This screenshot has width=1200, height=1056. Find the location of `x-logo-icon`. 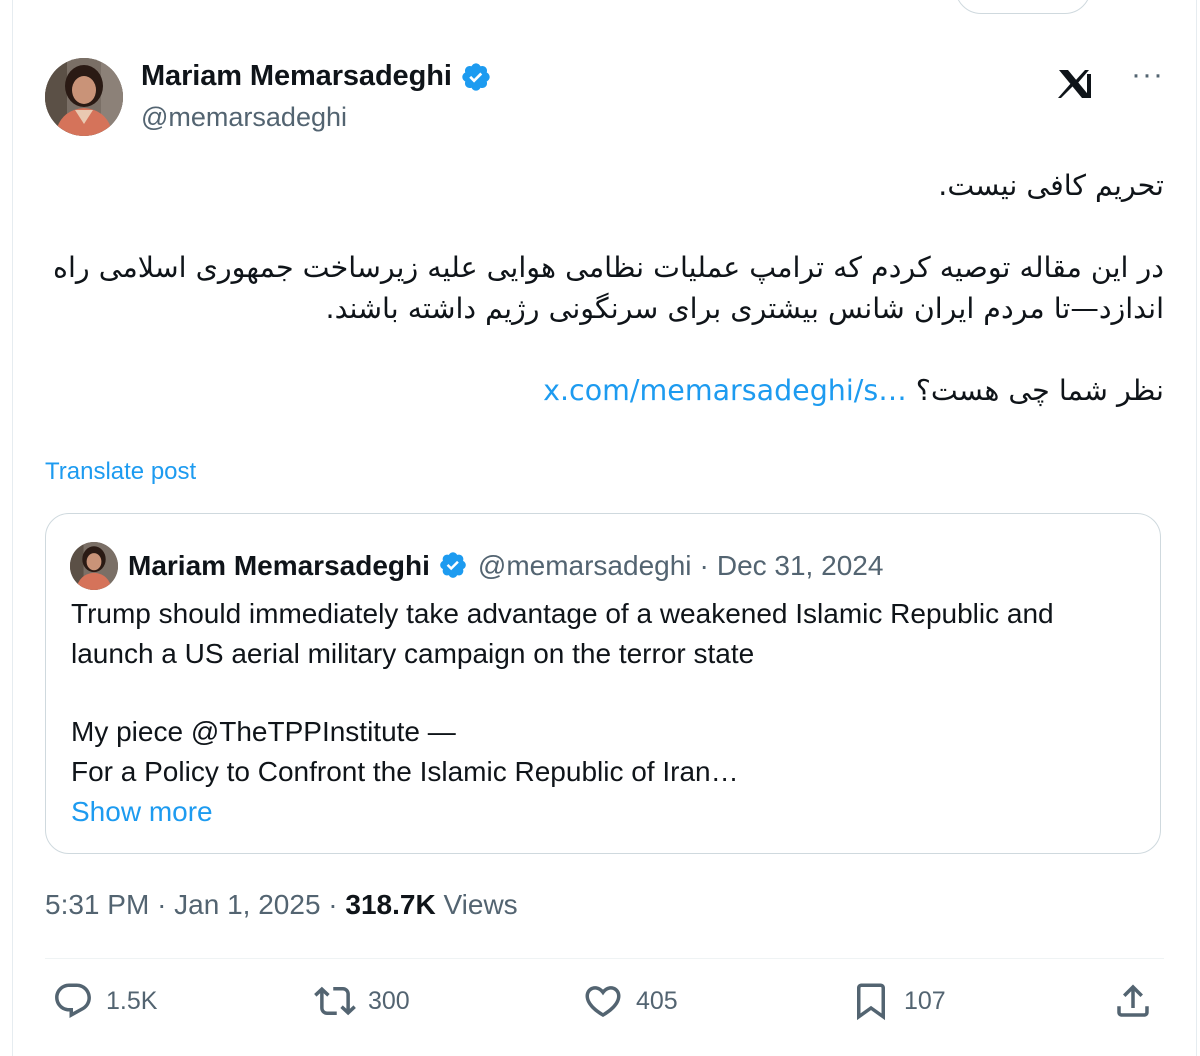

x-logo-icon is located at coordinates (1075, 86).